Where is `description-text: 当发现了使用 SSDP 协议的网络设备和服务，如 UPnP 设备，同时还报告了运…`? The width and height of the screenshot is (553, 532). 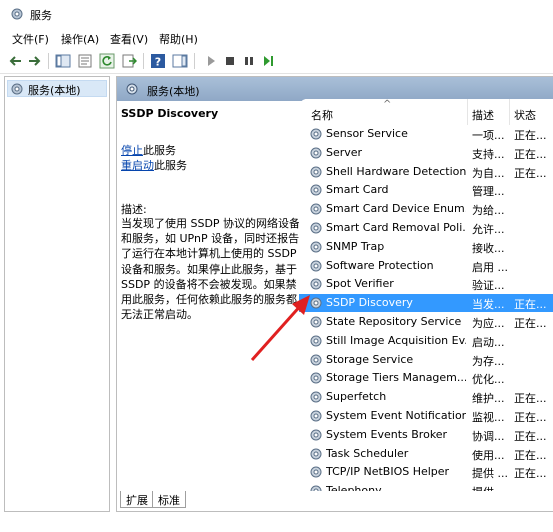
description-text: 当发现了使用 SSDP 协议的网络设备和服务，如 UPnP 设备，同时还报告了运… is located at coordinates (211, 269).